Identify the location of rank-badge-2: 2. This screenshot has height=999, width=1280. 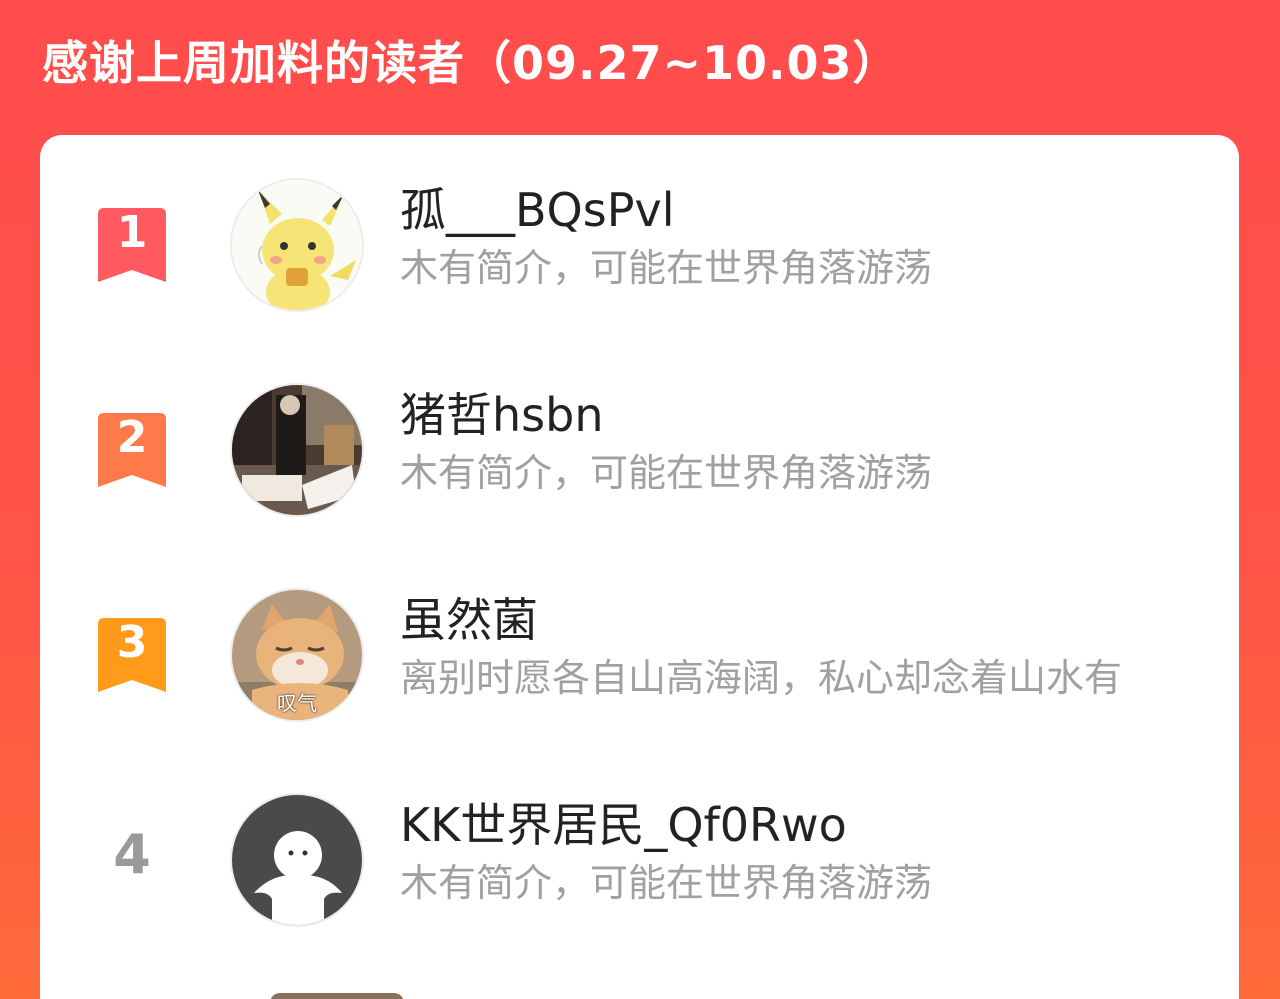
(132, 450).